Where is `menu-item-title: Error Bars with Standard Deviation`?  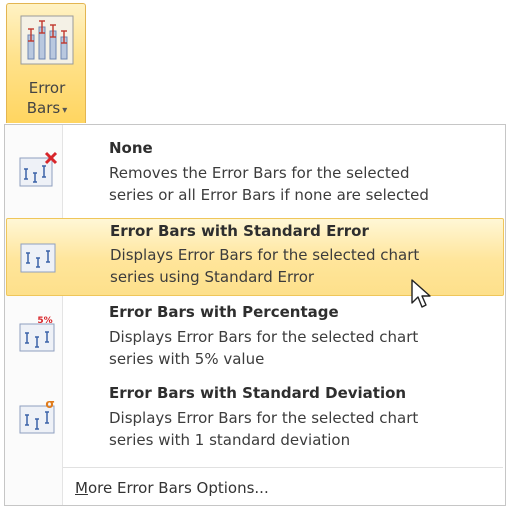 menu-item-title: Error Bars with Standard Deviation is located at coordinates (258, 393).